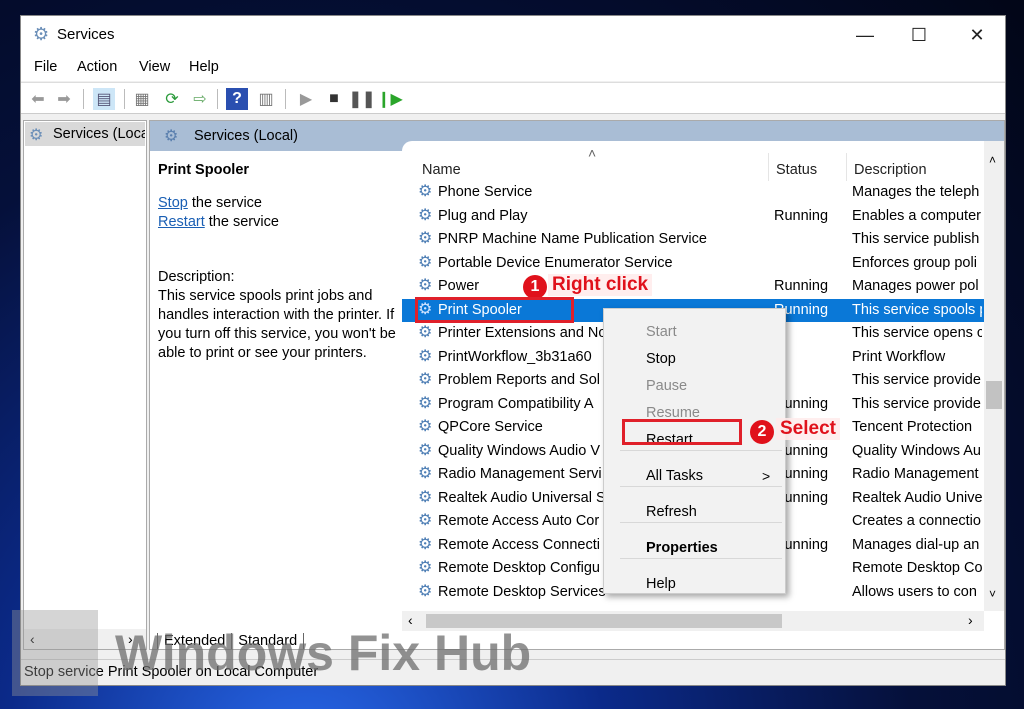 The width and height of the screenshot is (1024, 709). What do you see at coordinates (992, 594) in the screenshot?
I see `scroll-down-icon: ˅` at bounding box center [992, 594].